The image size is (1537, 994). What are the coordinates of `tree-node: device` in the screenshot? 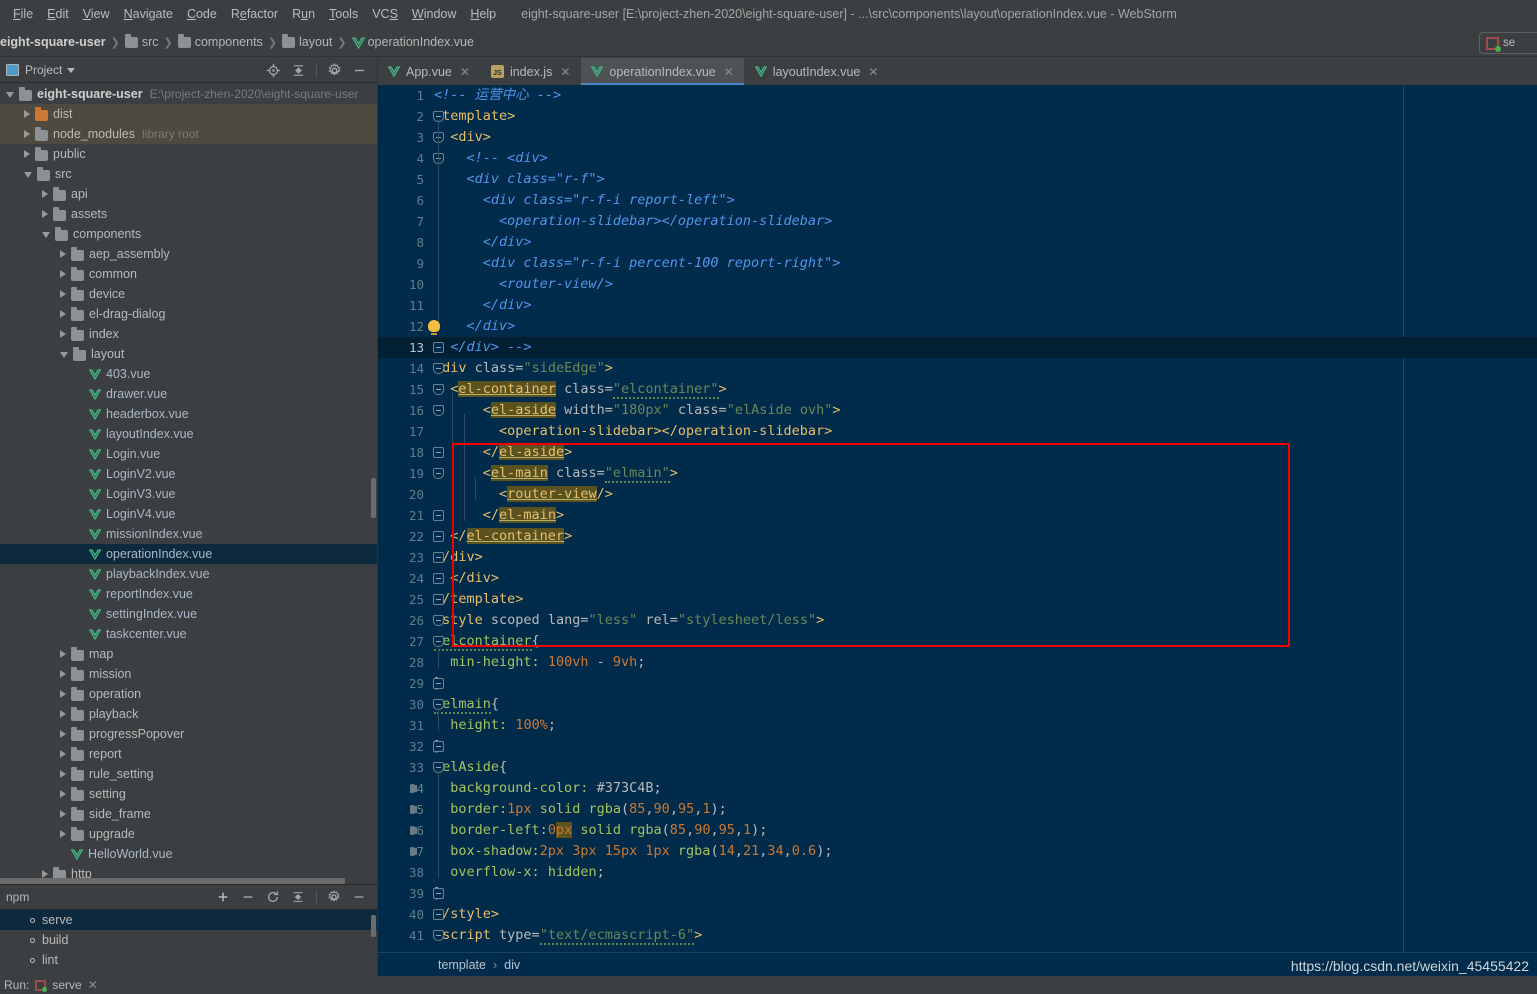 It's located at (188, 294).